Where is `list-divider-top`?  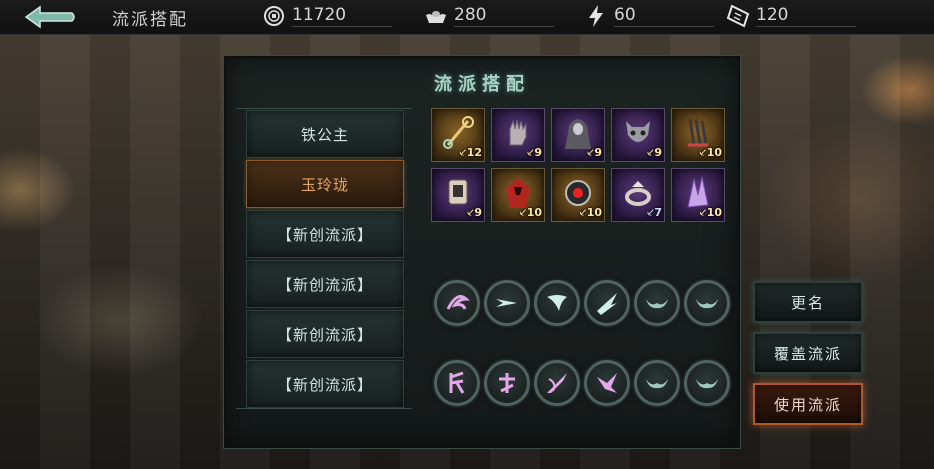 list-divider-top is located at coordinates (324, 108).